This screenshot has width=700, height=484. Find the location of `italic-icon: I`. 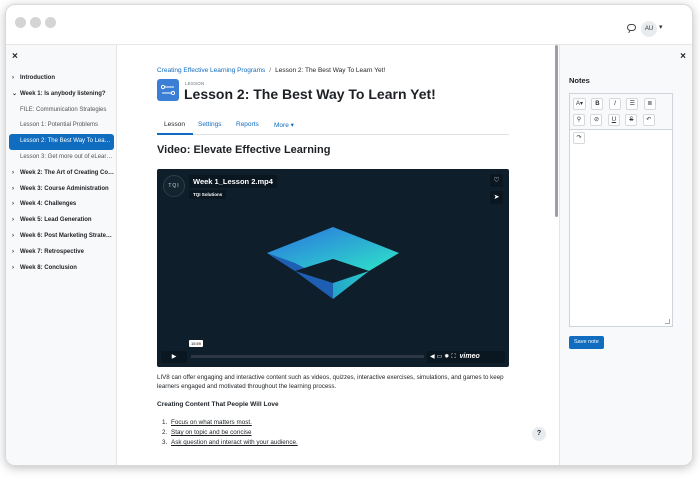

italic-icon: I is located at coordinates (614, 104).